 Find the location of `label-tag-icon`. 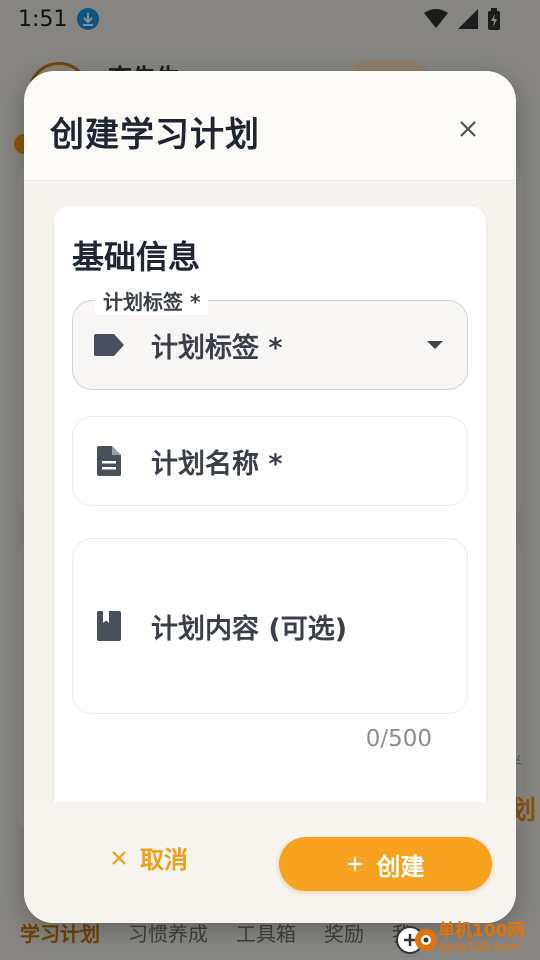

label-tag-icon is located at coordinates (109, 345).